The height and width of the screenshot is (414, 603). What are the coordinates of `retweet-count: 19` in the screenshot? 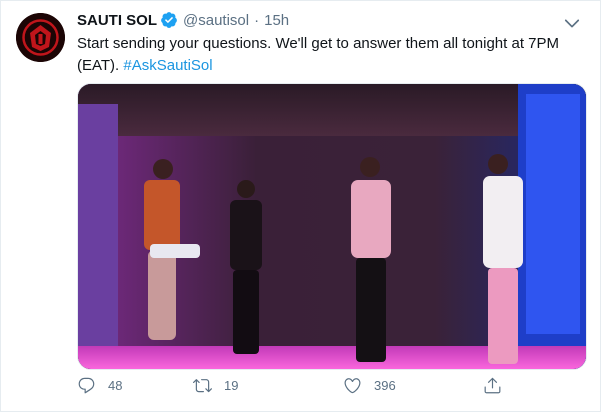 It's located at (231, 385).